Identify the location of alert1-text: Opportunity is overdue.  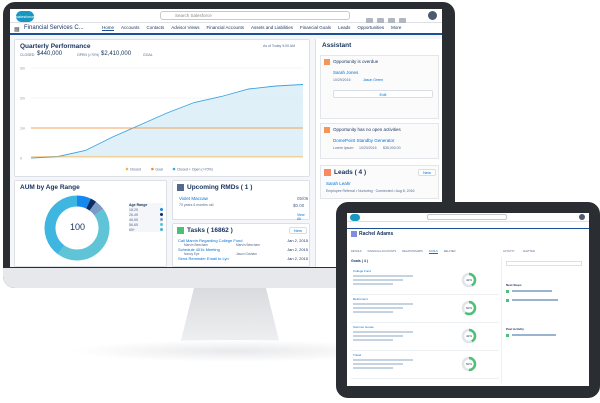
(356, 61).